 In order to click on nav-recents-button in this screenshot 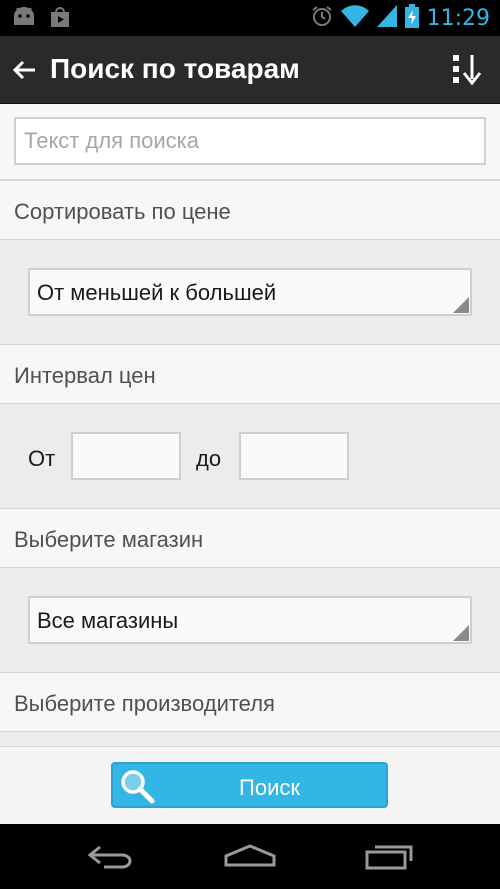, I will do `click(390, 856)`.